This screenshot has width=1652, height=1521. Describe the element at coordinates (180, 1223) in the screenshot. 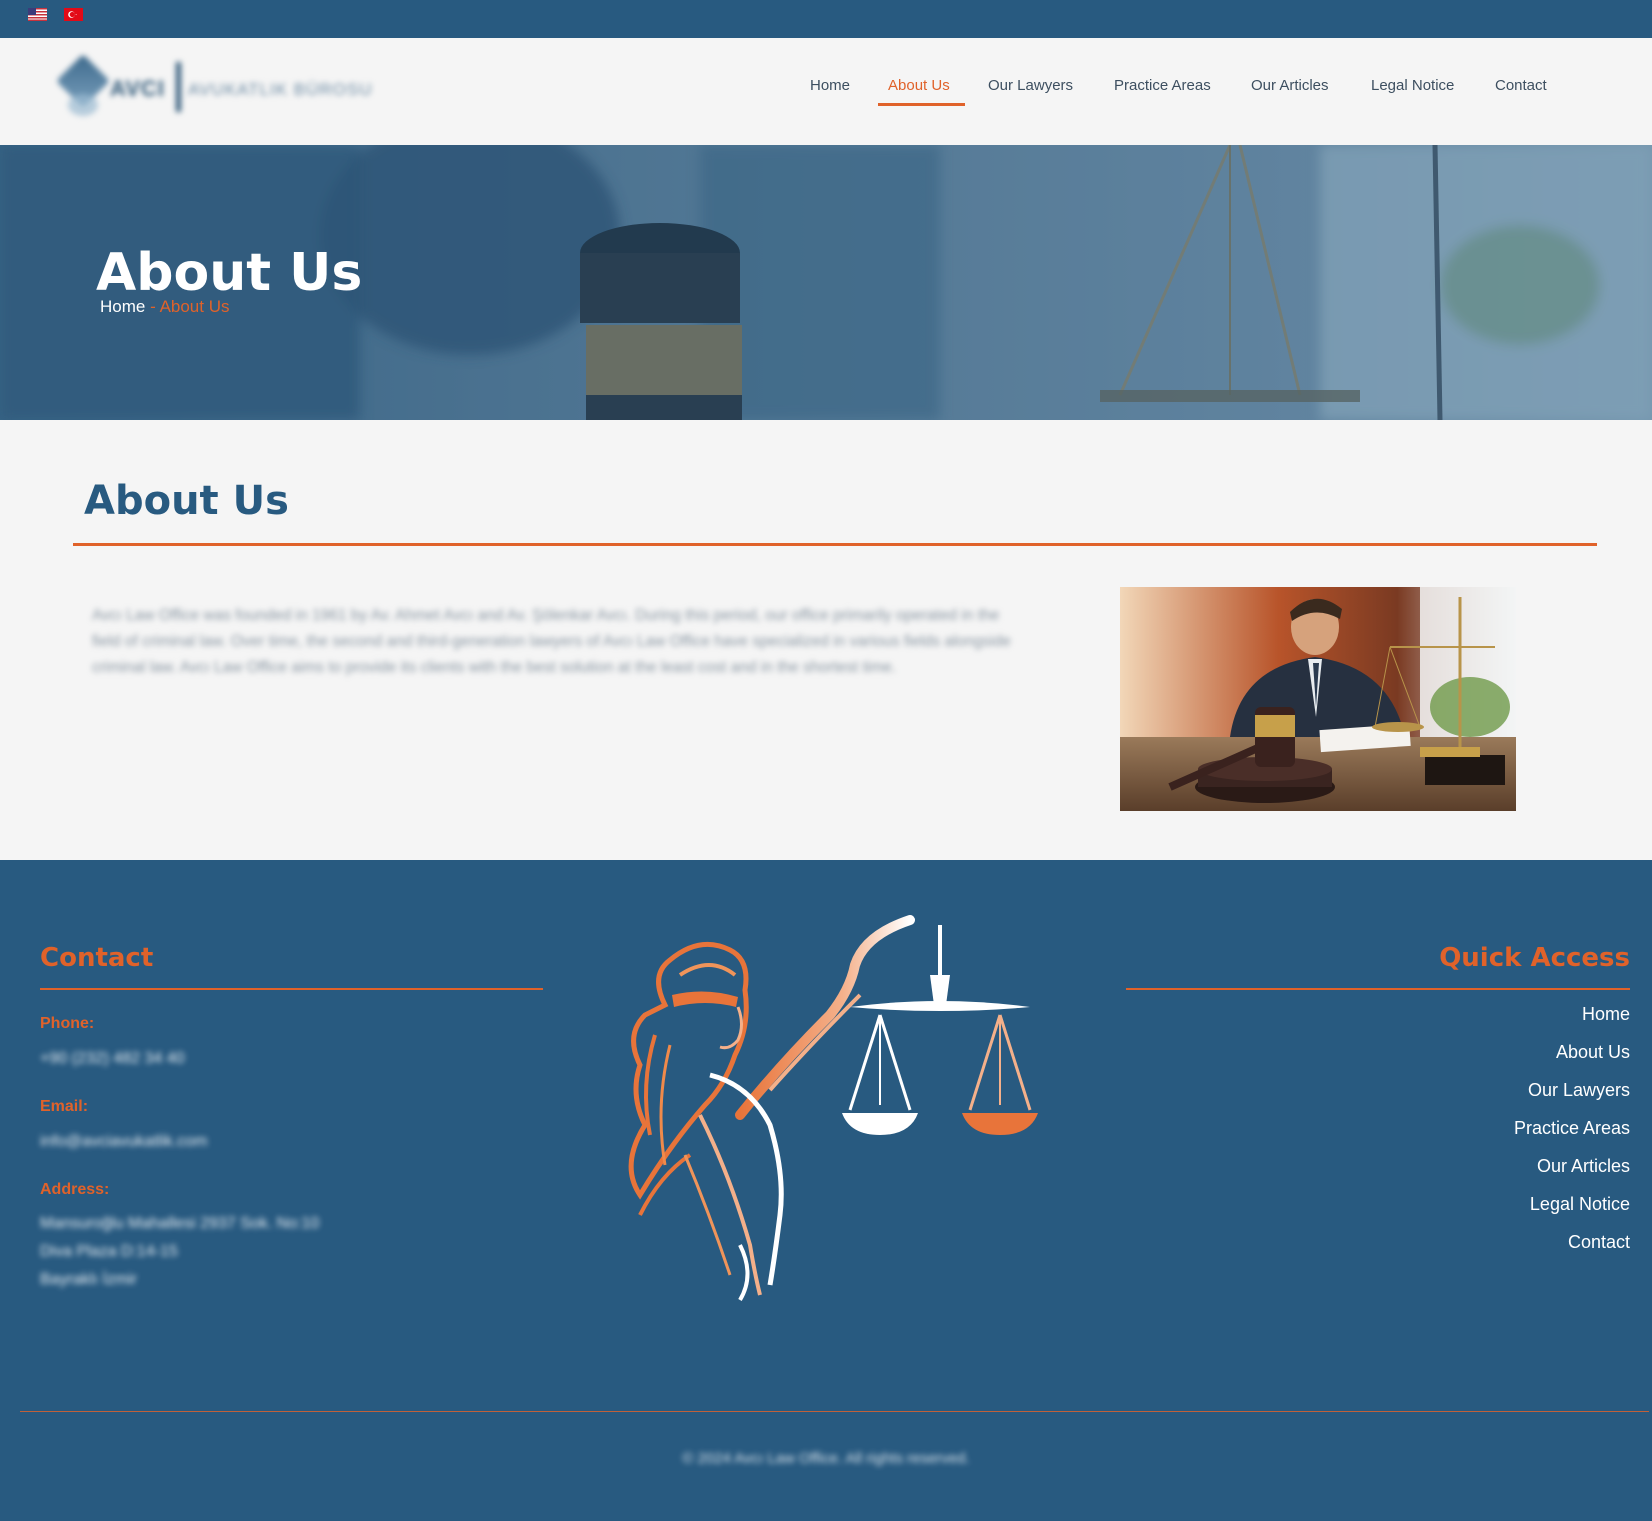

I see `address-line: Mansuroğlu Mahallesi 2937 Sok. No:10` at that location.